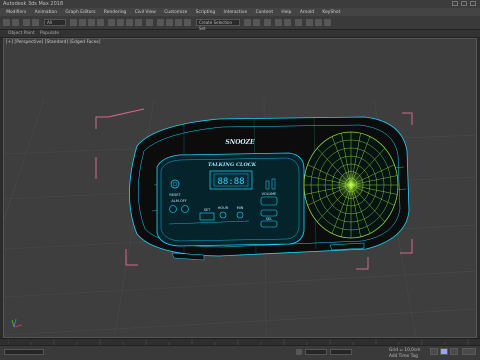  Describe the element at coordinates (286, 12) in the screenshot. I see `menu-help: Help` at that location.